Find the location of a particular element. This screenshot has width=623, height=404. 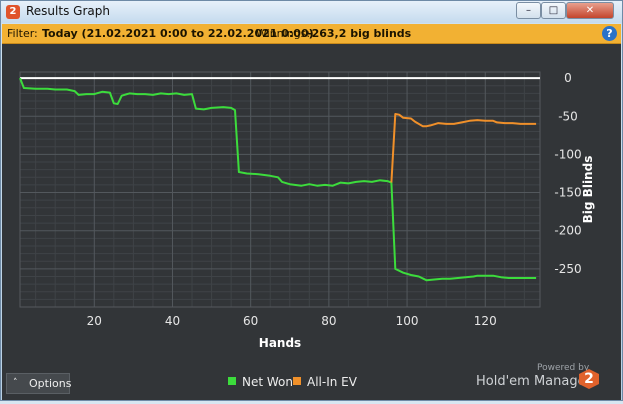

y-axis-title: Big Blinds is located at coordinates (588, 190).